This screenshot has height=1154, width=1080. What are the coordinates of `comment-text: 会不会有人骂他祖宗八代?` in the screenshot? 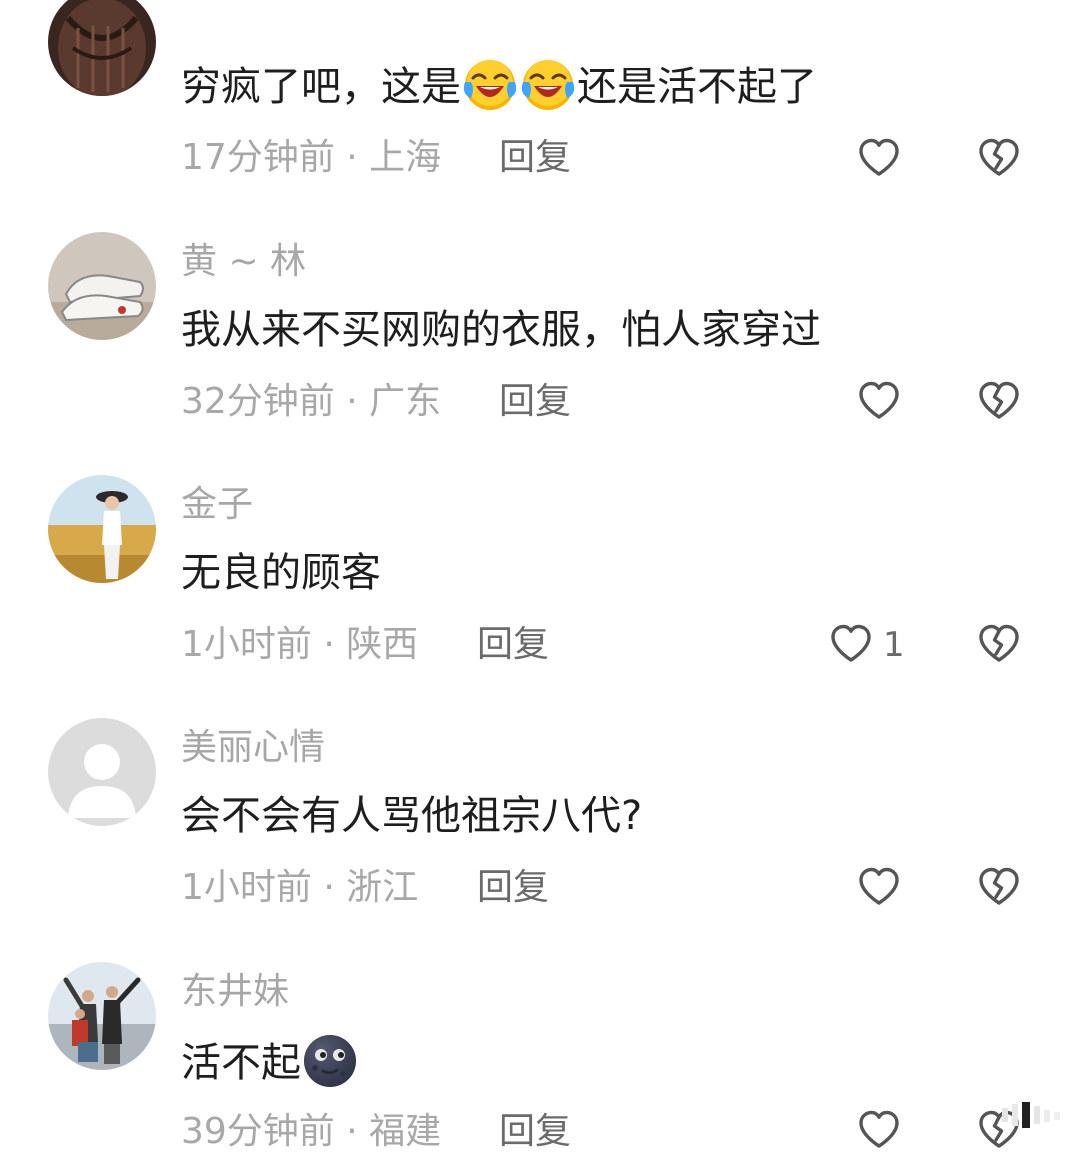 It's located at (412, 816).